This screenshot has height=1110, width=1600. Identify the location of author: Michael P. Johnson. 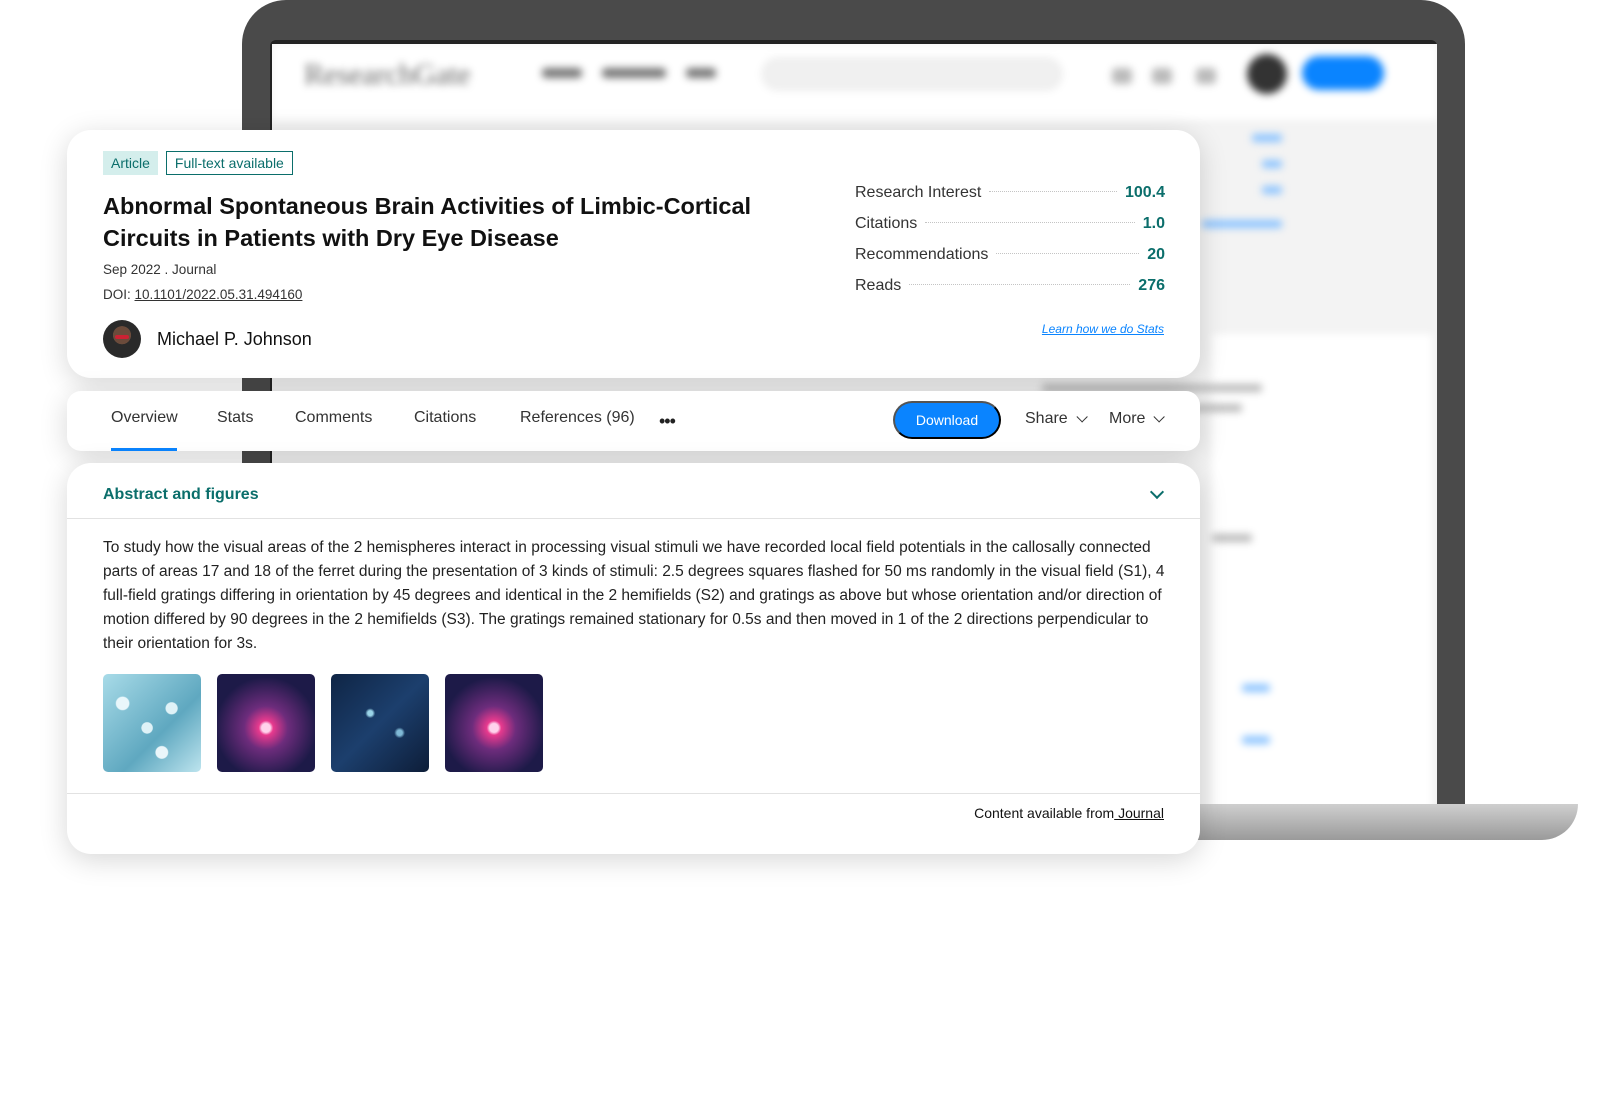
(207, 339).